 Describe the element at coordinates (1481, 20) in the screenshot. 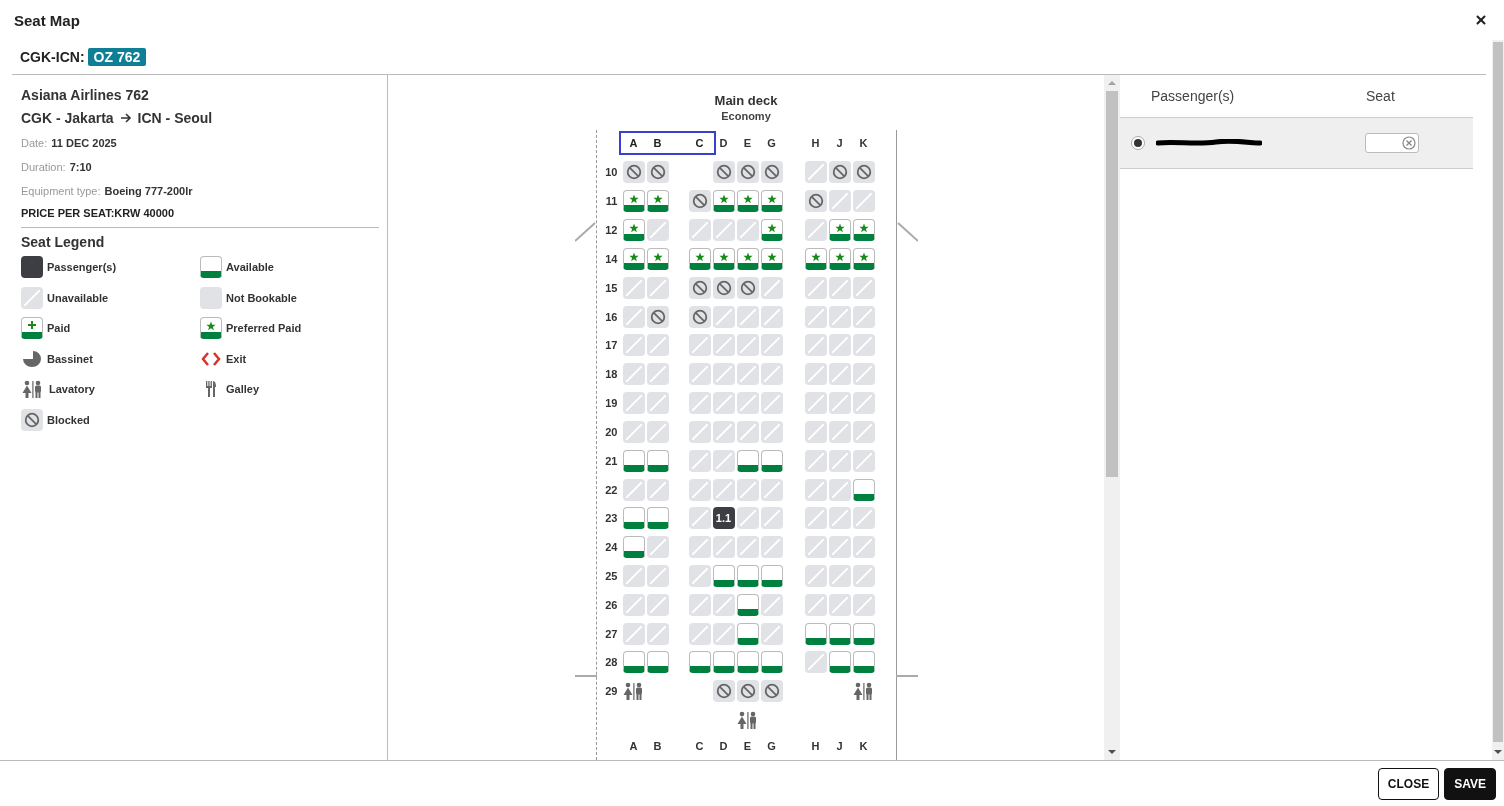

I see `close-icon` at that location.